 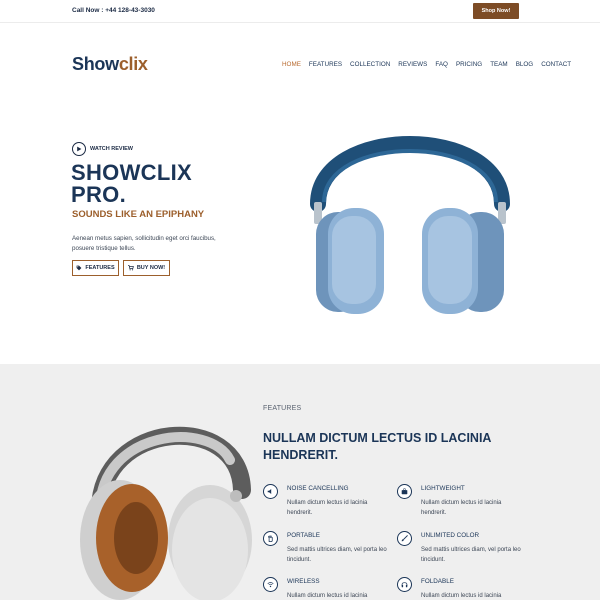 What do you see at coordinates (270, 491) in the screenshot?
I see `speaker-icon` at bounding box center [270, 491].